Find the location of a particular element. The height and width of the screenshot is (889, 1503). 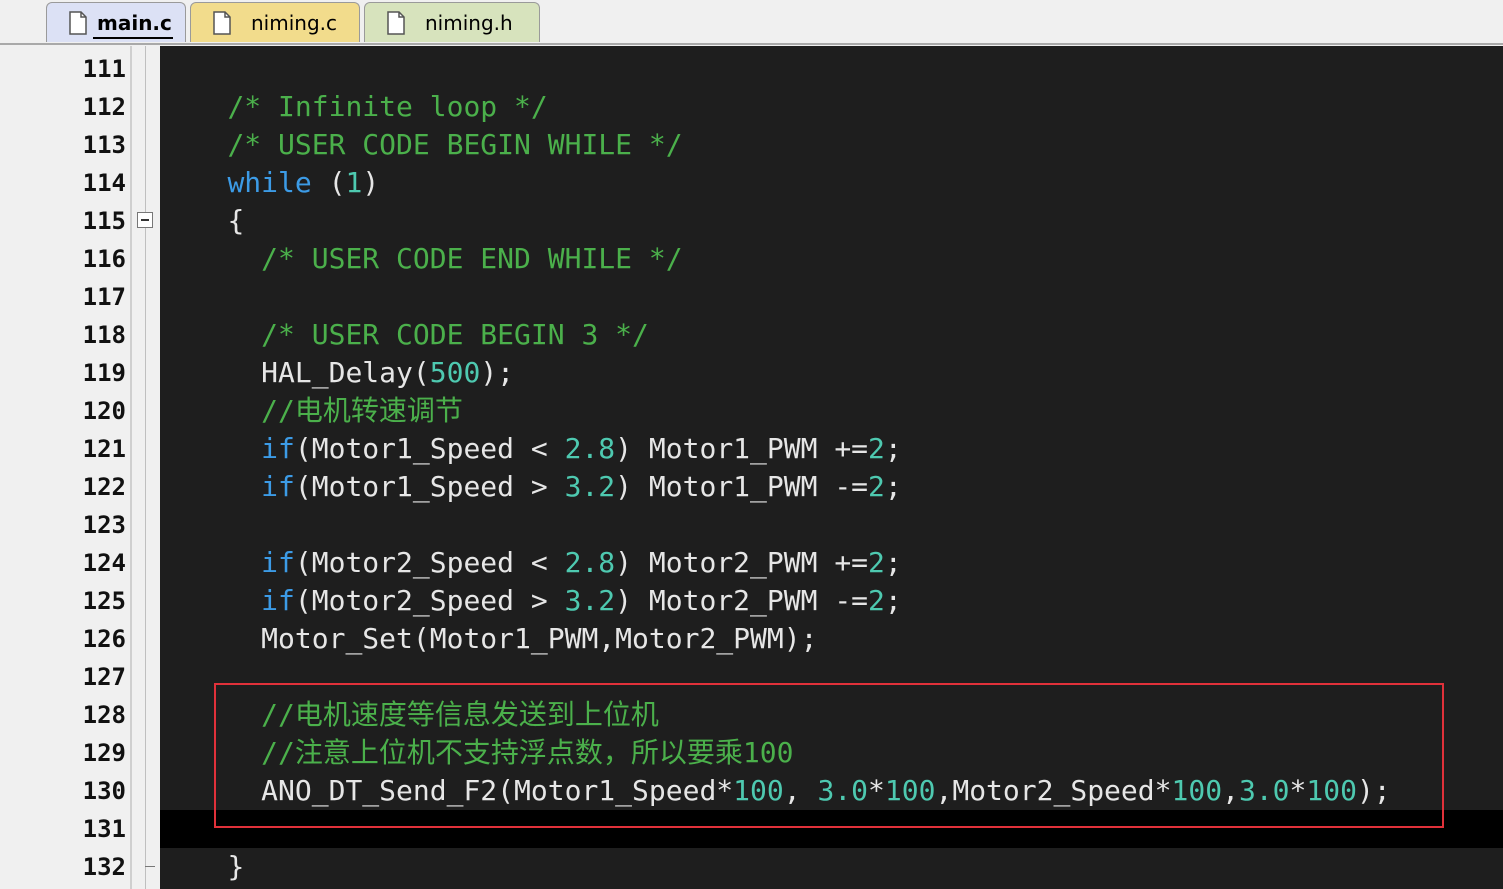

code-line: /* Infinite loop */ is located at coordinates (354, 107).